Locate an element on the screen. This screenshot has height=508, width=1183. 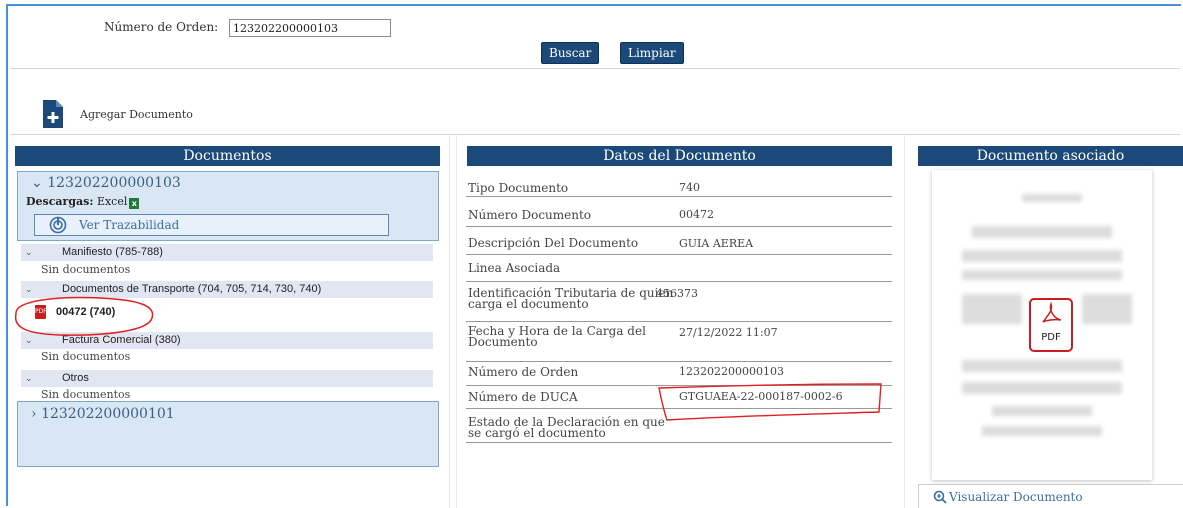
limpiar-button: Limpiar is located at coordinates (652, 53).